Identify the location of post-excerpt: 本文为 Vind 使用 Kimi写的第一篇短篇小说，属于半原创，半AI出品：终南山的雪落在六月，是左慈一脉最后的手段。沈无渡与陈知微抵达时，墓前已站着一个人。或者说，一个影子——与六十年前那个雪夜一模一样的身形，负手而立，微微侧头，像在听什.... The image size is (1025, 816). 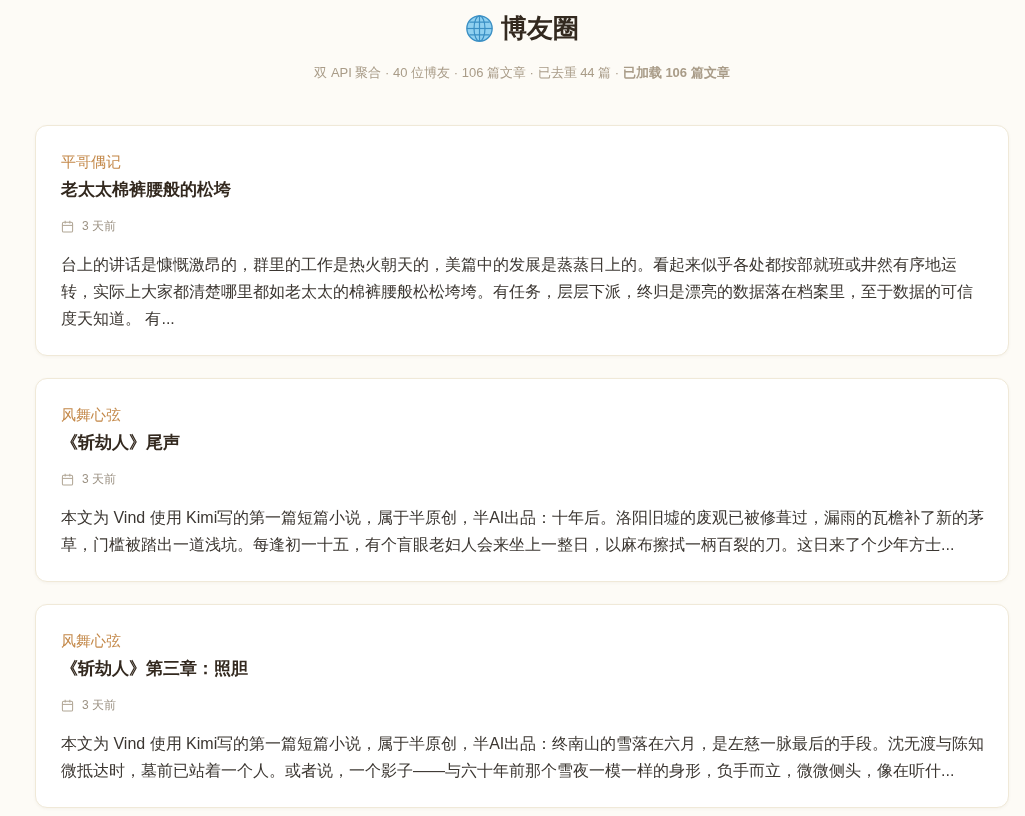
(523, 757).